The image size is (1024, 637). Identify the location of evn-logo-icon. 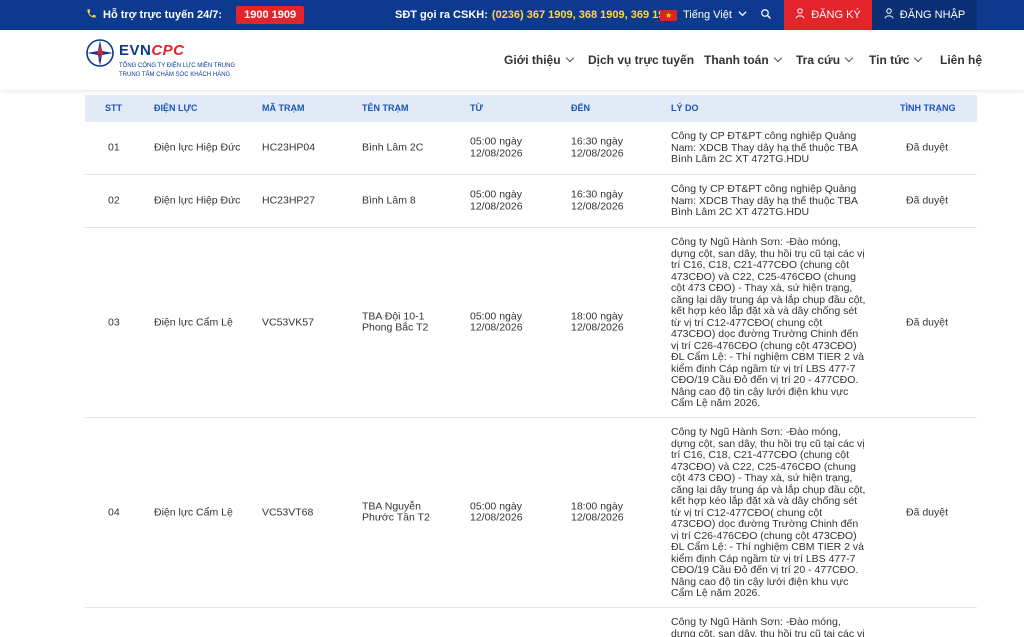
(100, 53).